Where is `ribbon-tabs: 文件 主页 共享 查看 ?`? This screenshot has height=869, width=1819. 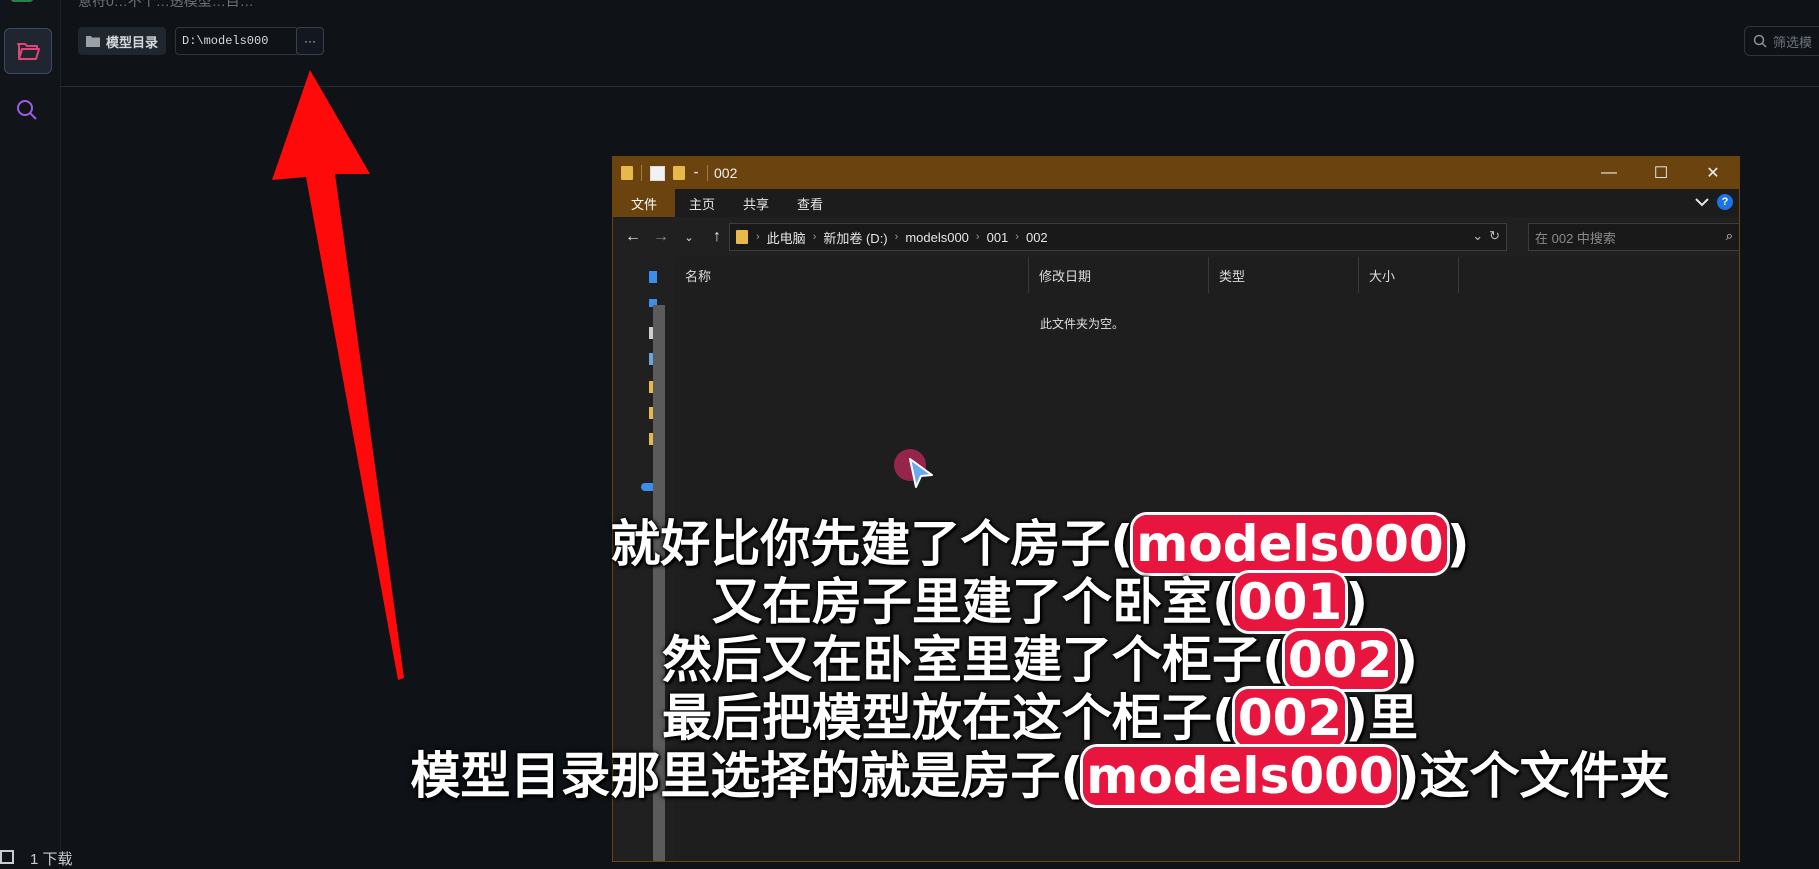
ribbon-tabs: 文件 主页 共享 查看 ? is located at coordinates (1176, 203).